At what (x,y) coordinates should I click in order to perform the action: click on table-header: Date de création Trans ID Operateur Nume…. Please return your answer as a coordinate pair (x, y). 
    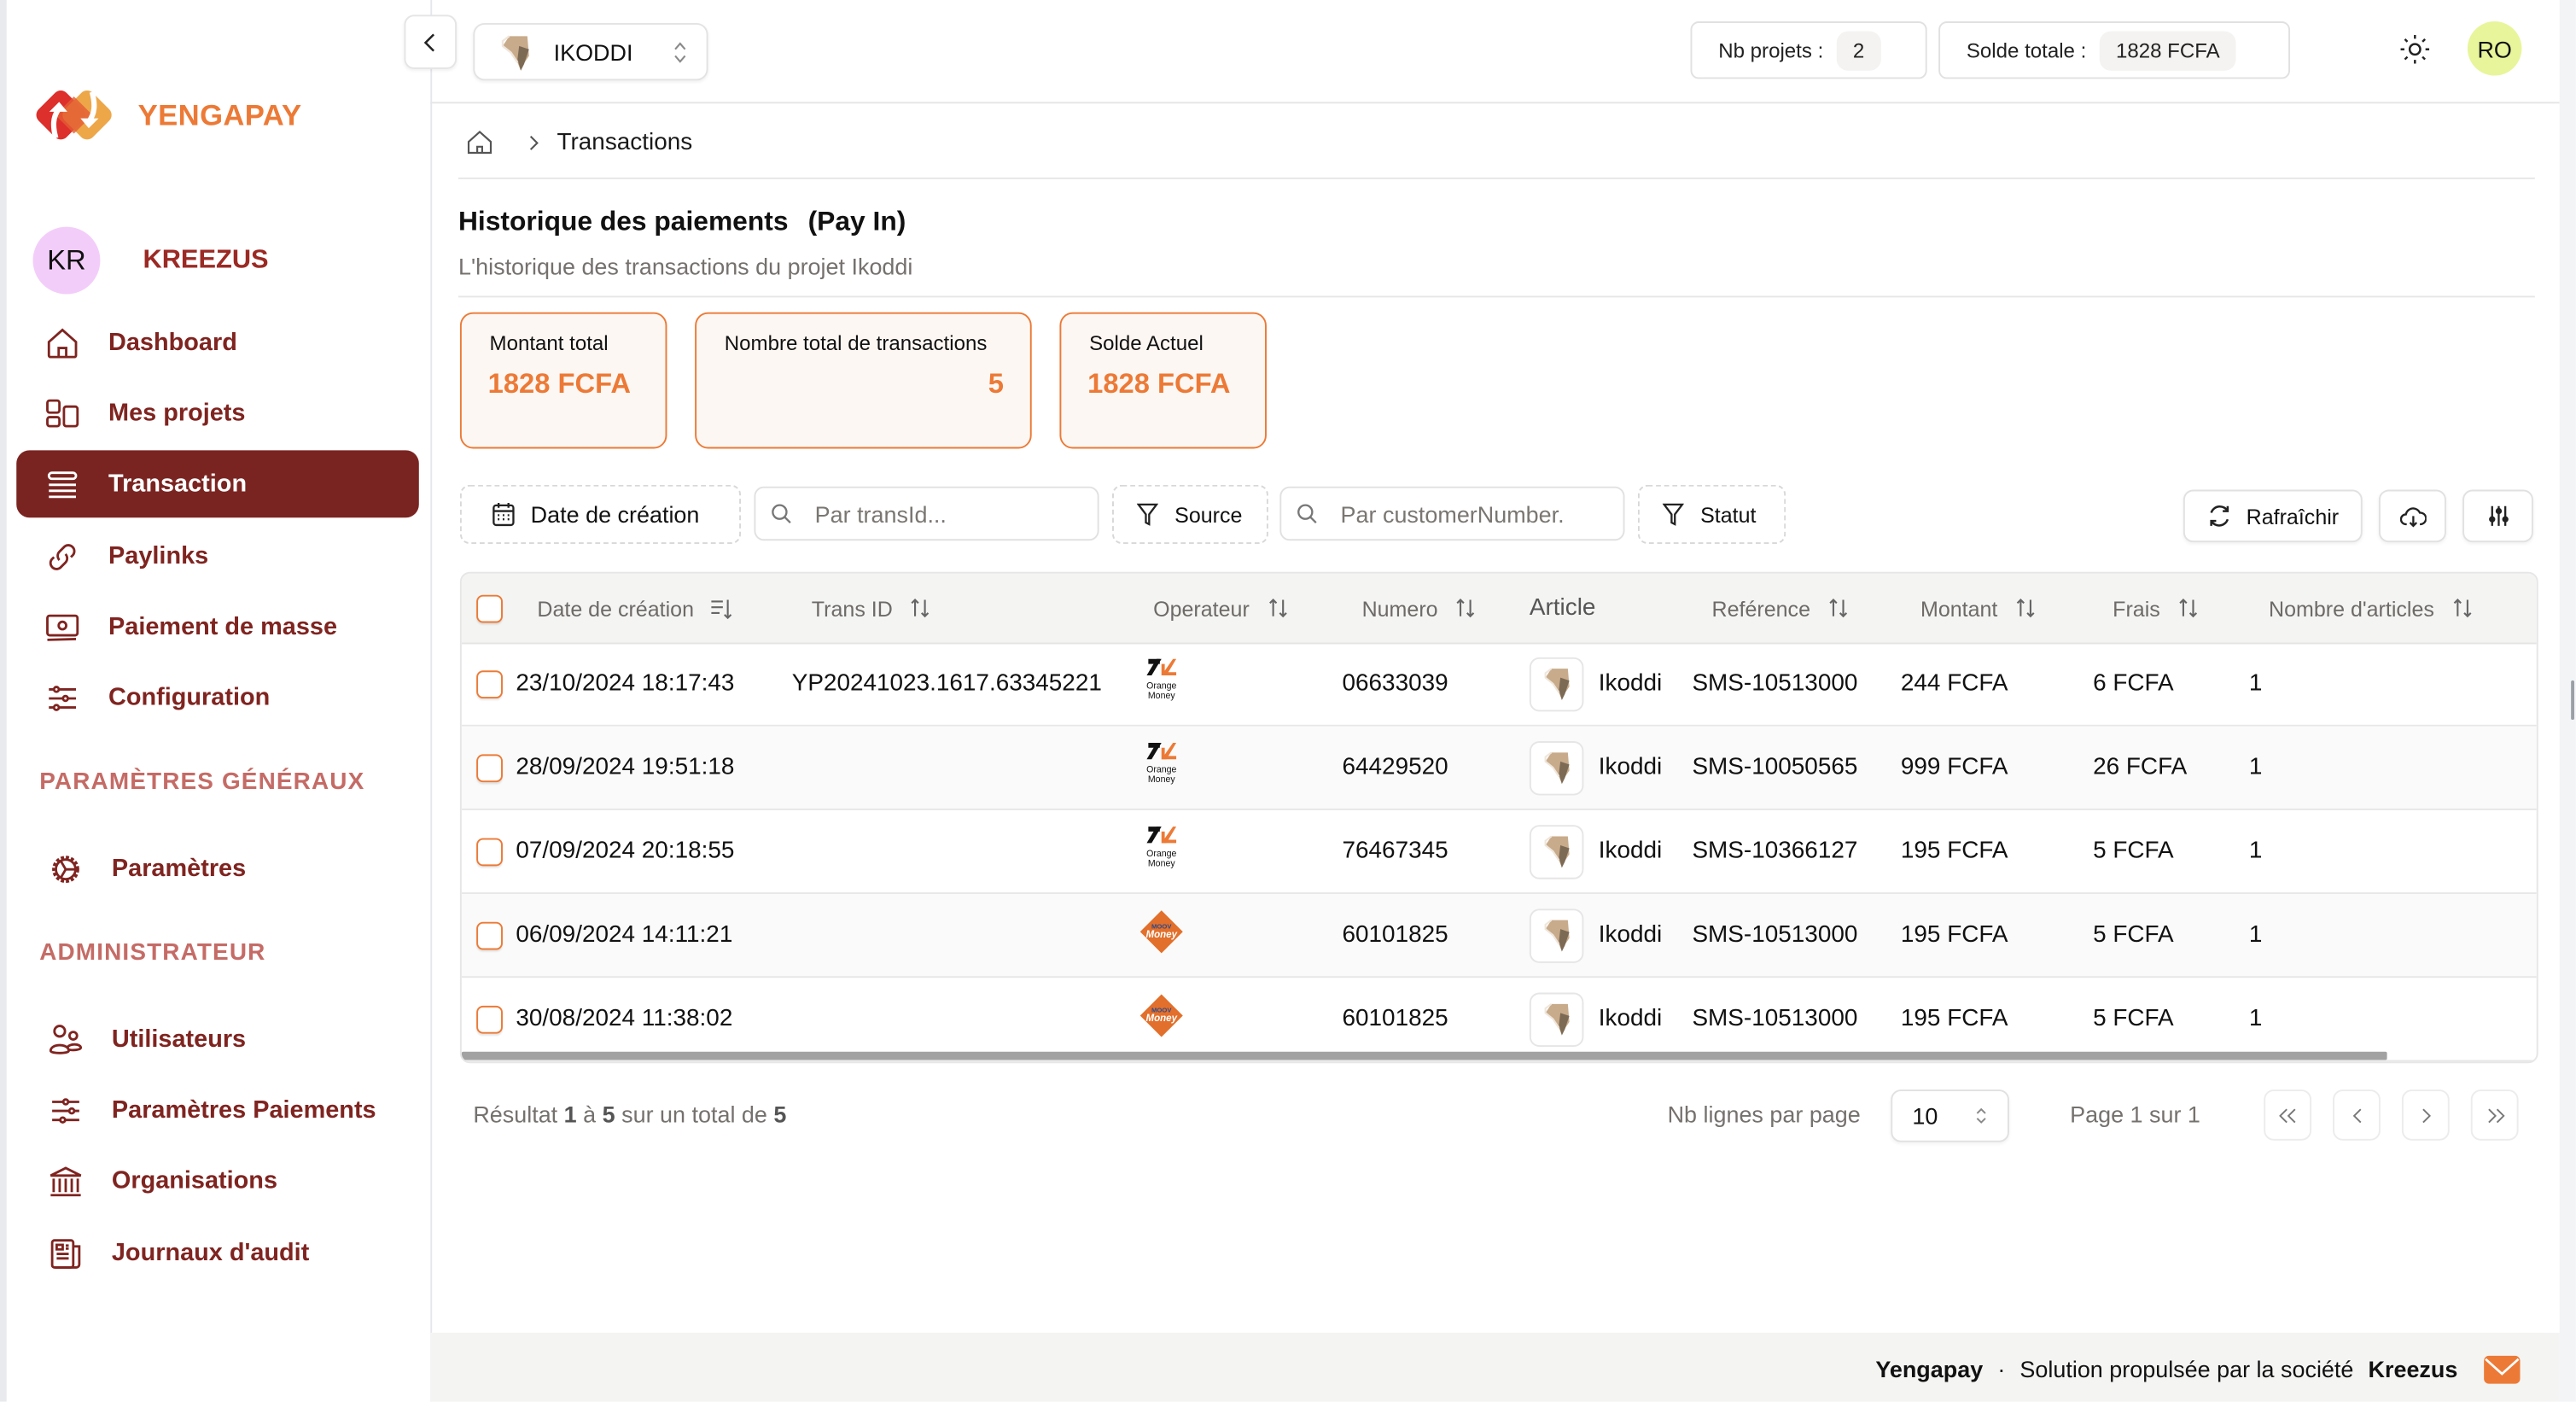
    Looking at the image, I should click on (1499, 609).